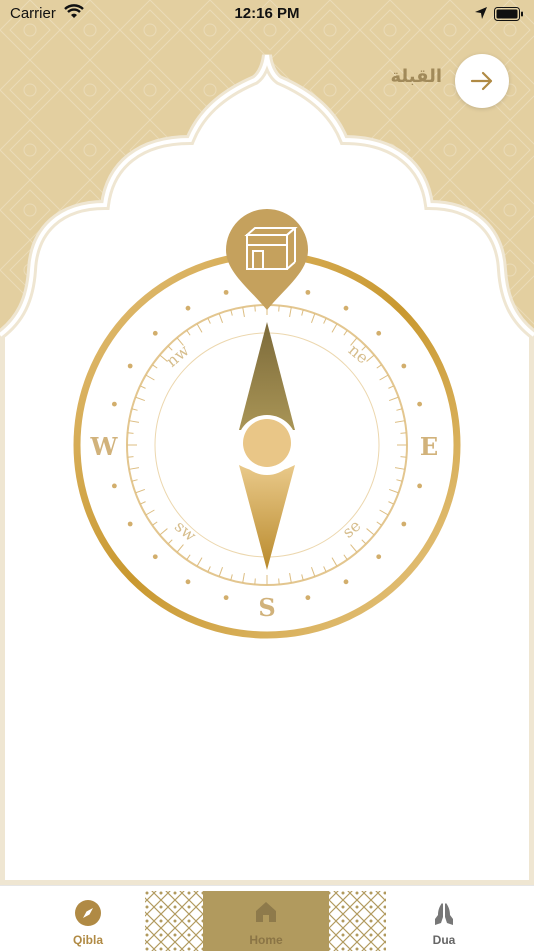  Describe the element at coordinates (267, 517) in the screenshot. I see `needle-south` at that location.